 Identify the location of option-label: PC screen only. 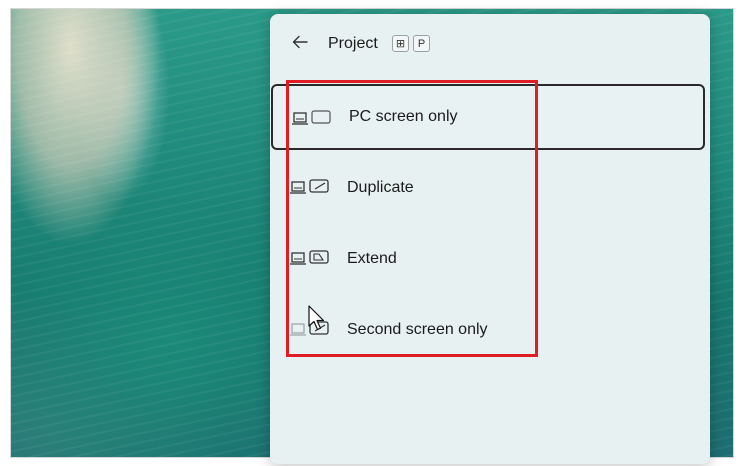
(403, 116).